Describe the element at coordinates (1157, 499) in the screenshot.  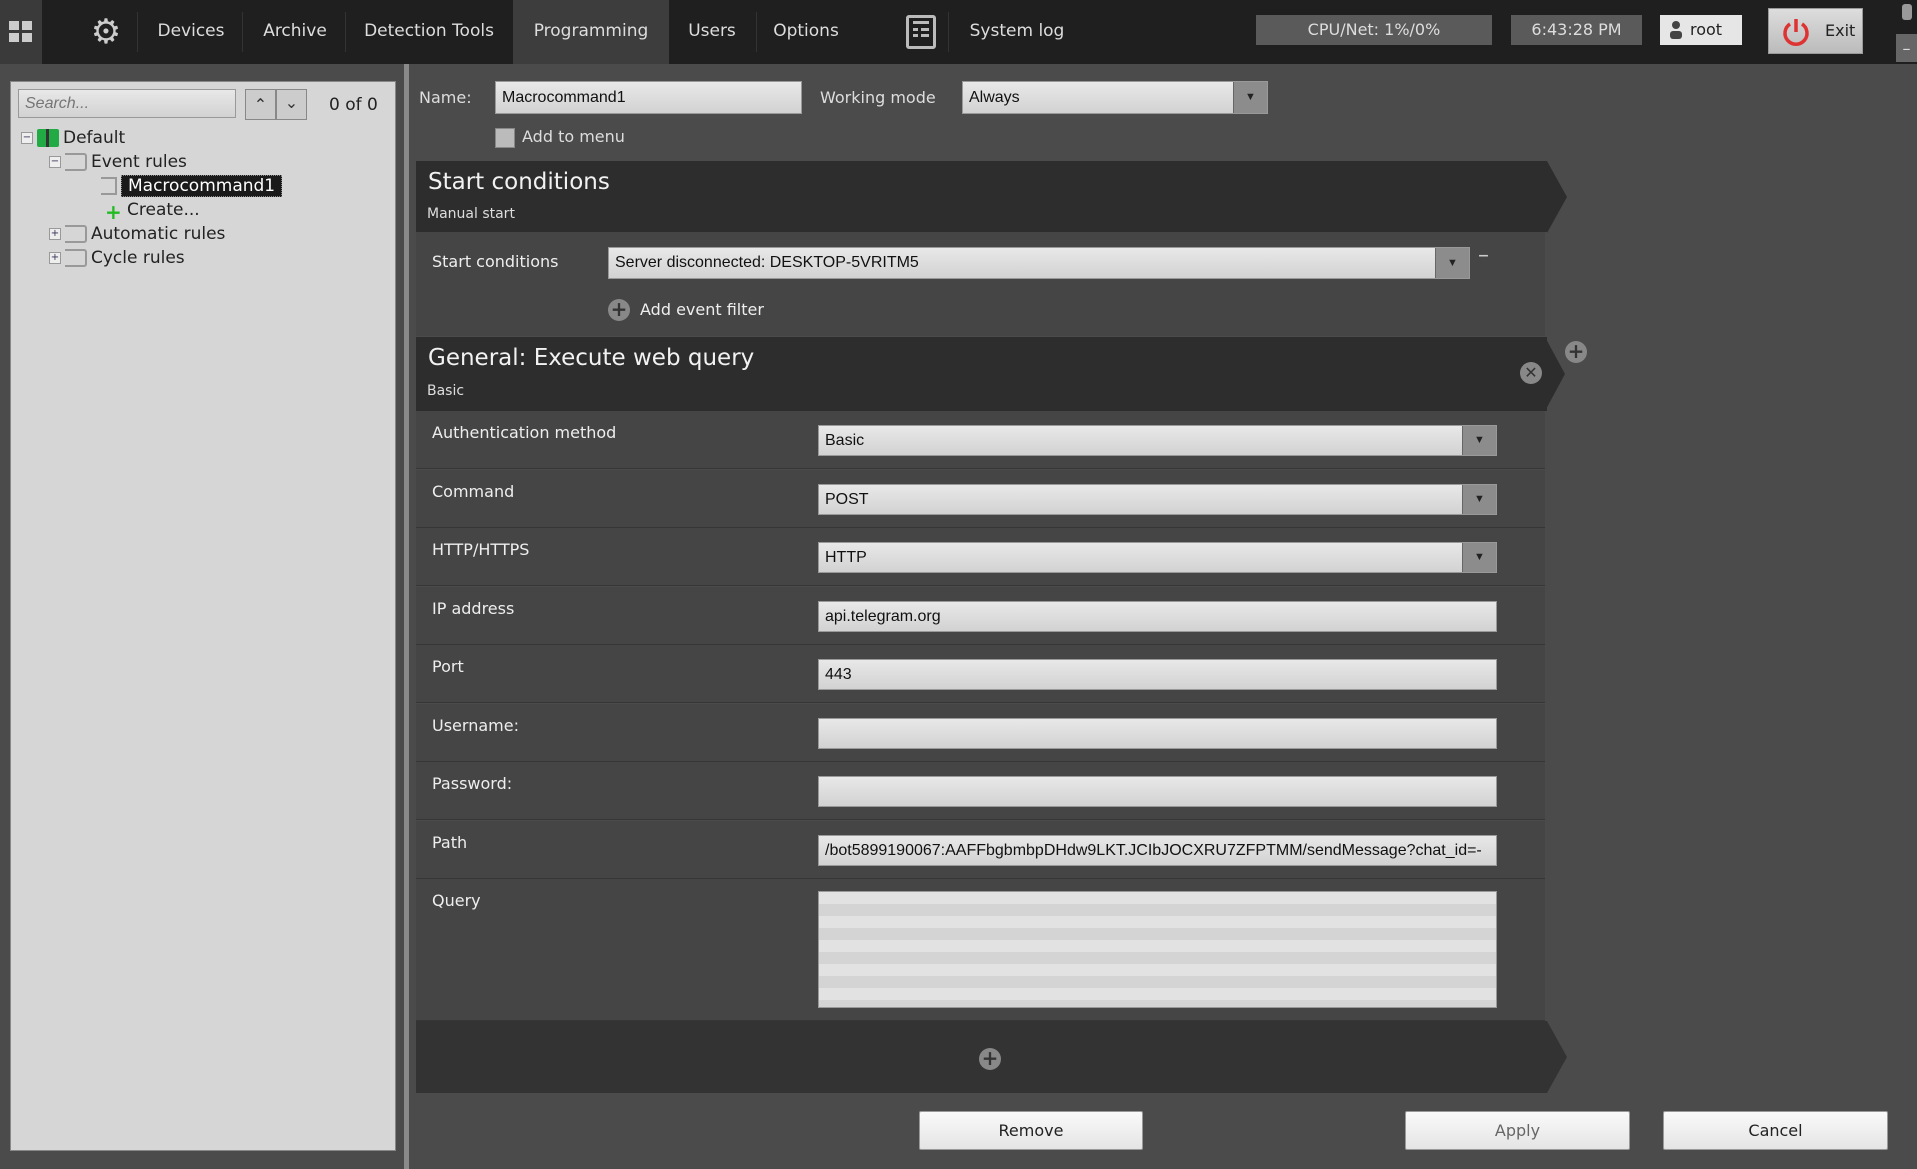
I see `param-select: POST ▼` at that location.